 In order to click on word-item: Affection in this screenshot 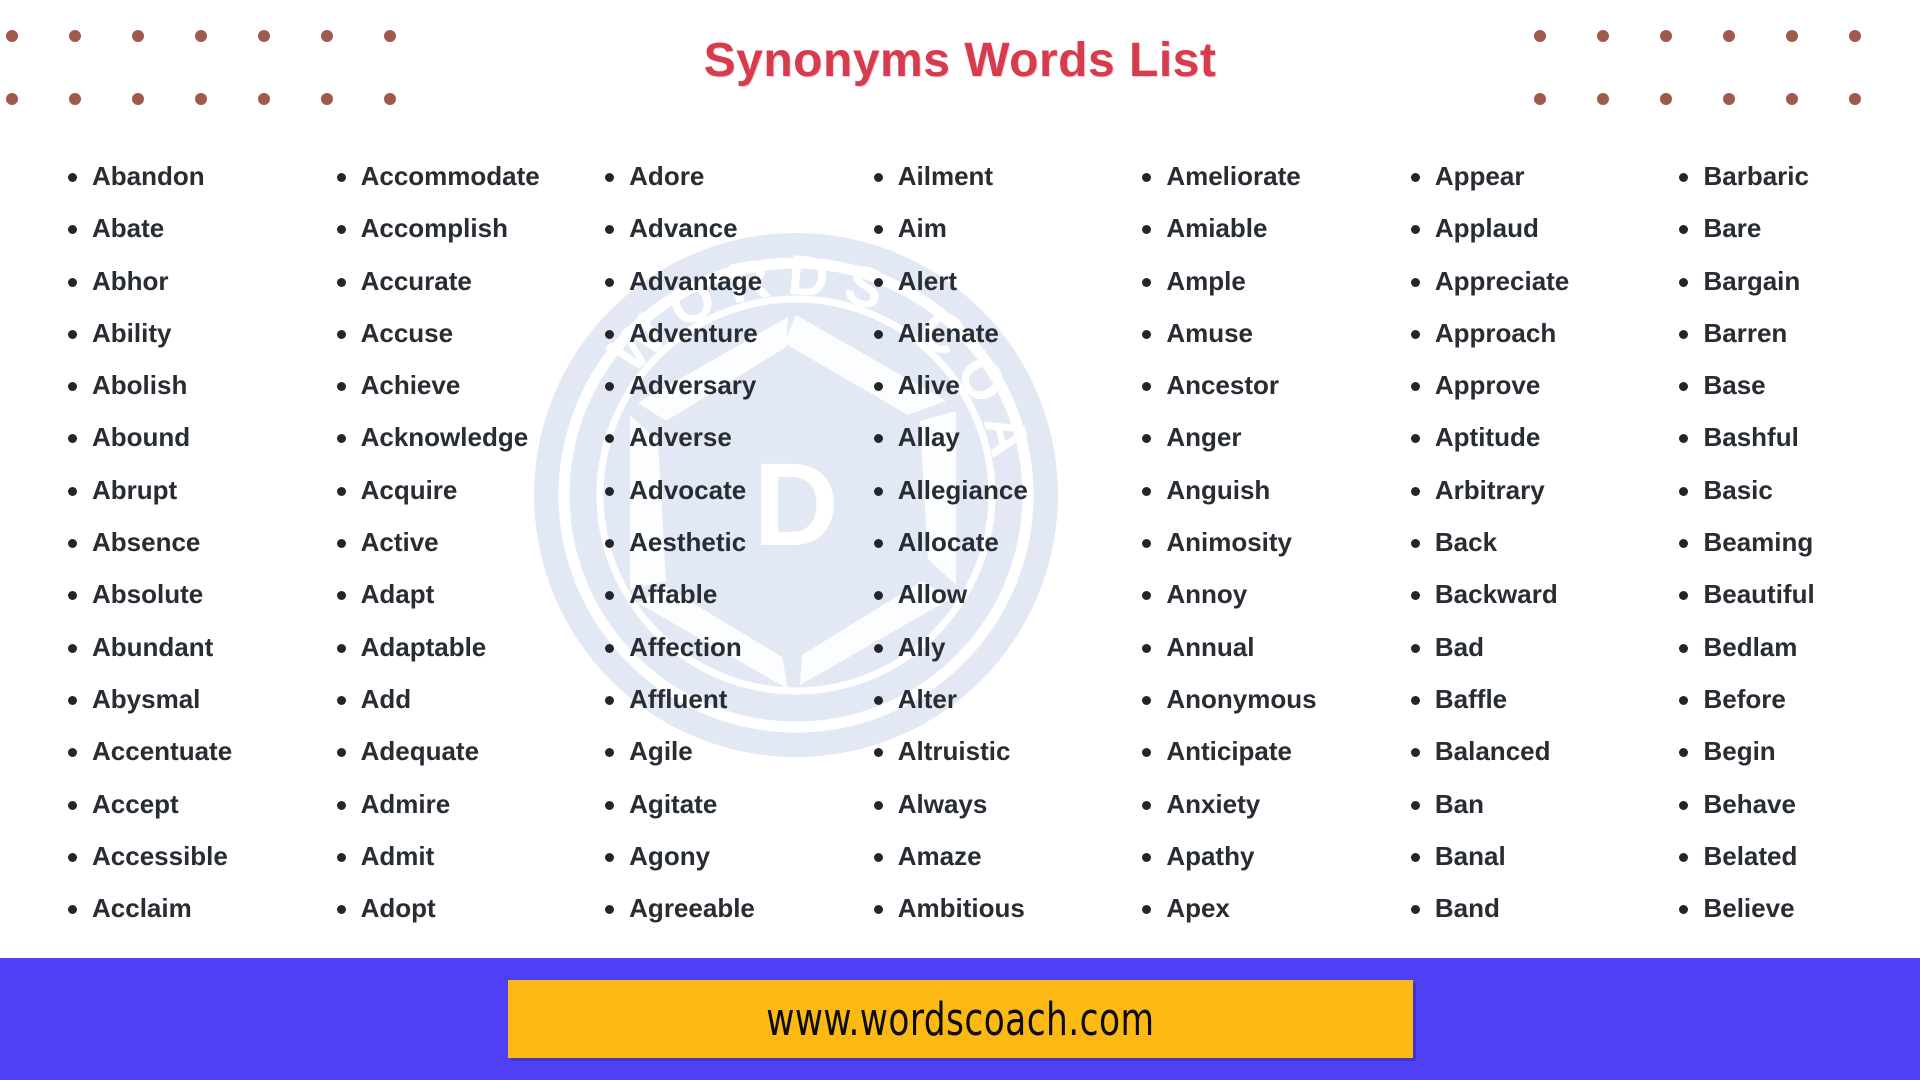, I will do `click(722, 647)`.